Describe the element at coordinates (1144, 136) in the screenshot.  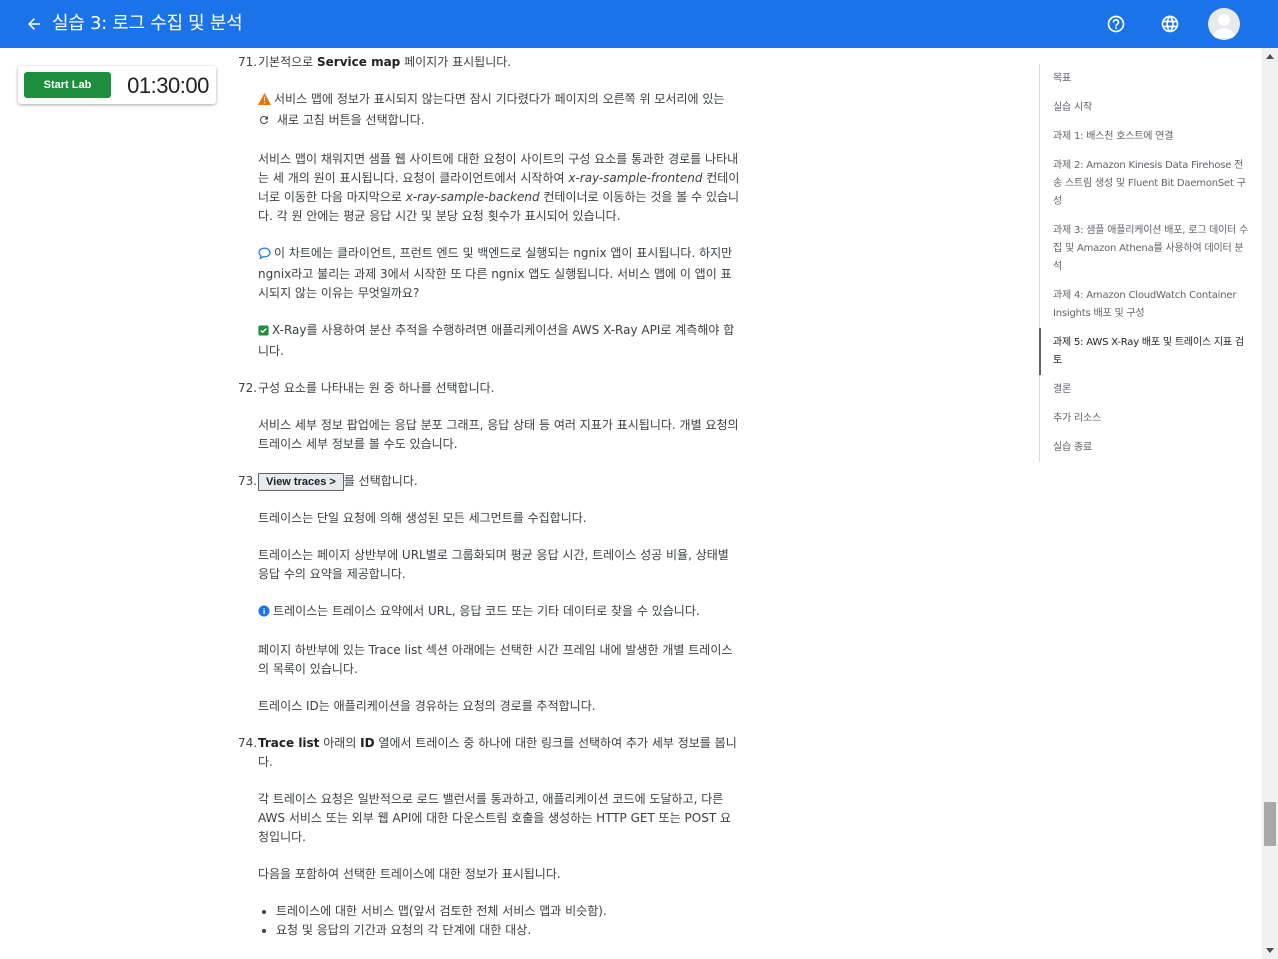
I see `toc-item-task-1: 과제 1: 배스천 호스트에 연결` at that location.